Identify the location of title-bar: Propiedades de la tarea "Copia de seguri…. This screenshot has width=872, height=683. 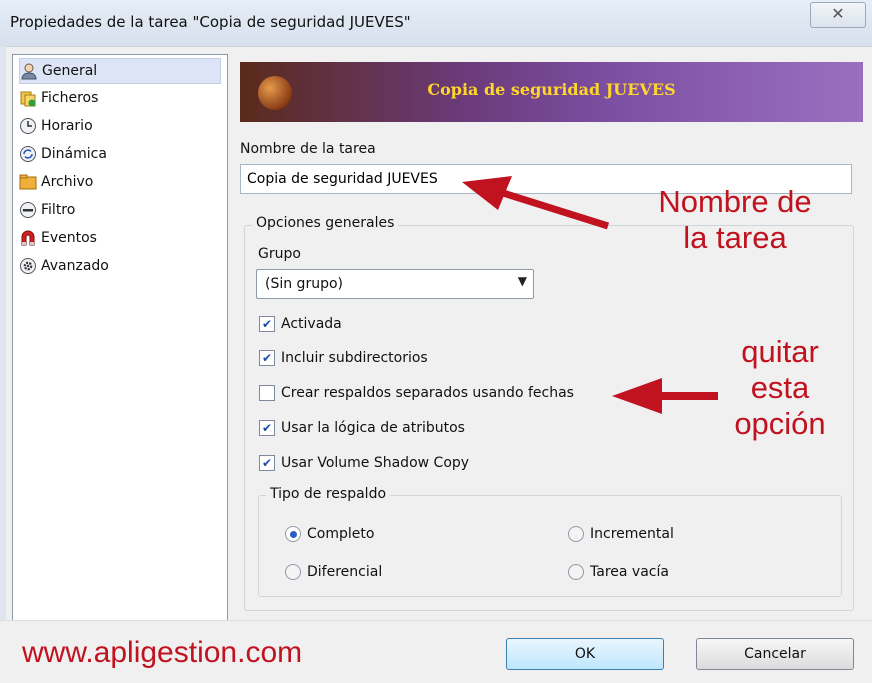
(436, 23).